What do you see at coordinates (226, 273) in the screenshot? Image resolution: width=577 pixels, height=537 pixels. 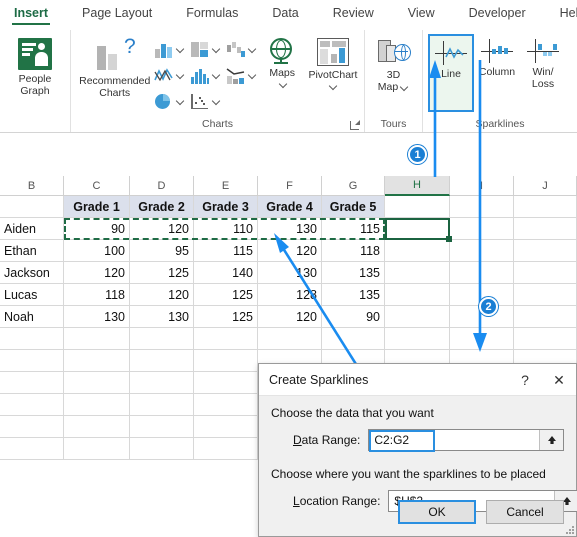 I see `grid-cell: 140` at bounding box center [226, 273].